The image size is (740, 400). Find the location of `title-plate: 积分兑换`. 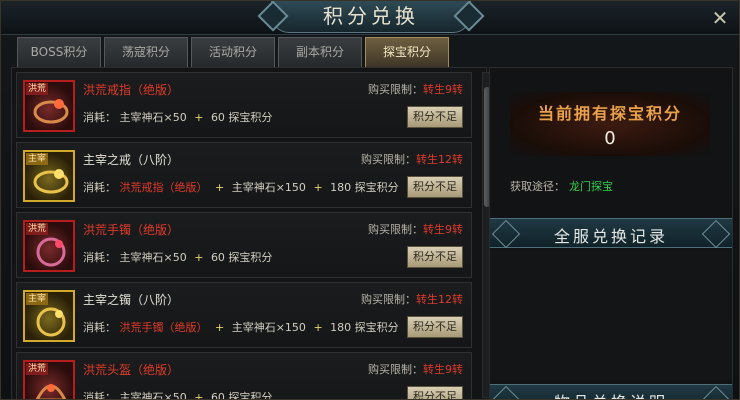

title-plate: 积分兑换 is located at coordinates (371, 17).